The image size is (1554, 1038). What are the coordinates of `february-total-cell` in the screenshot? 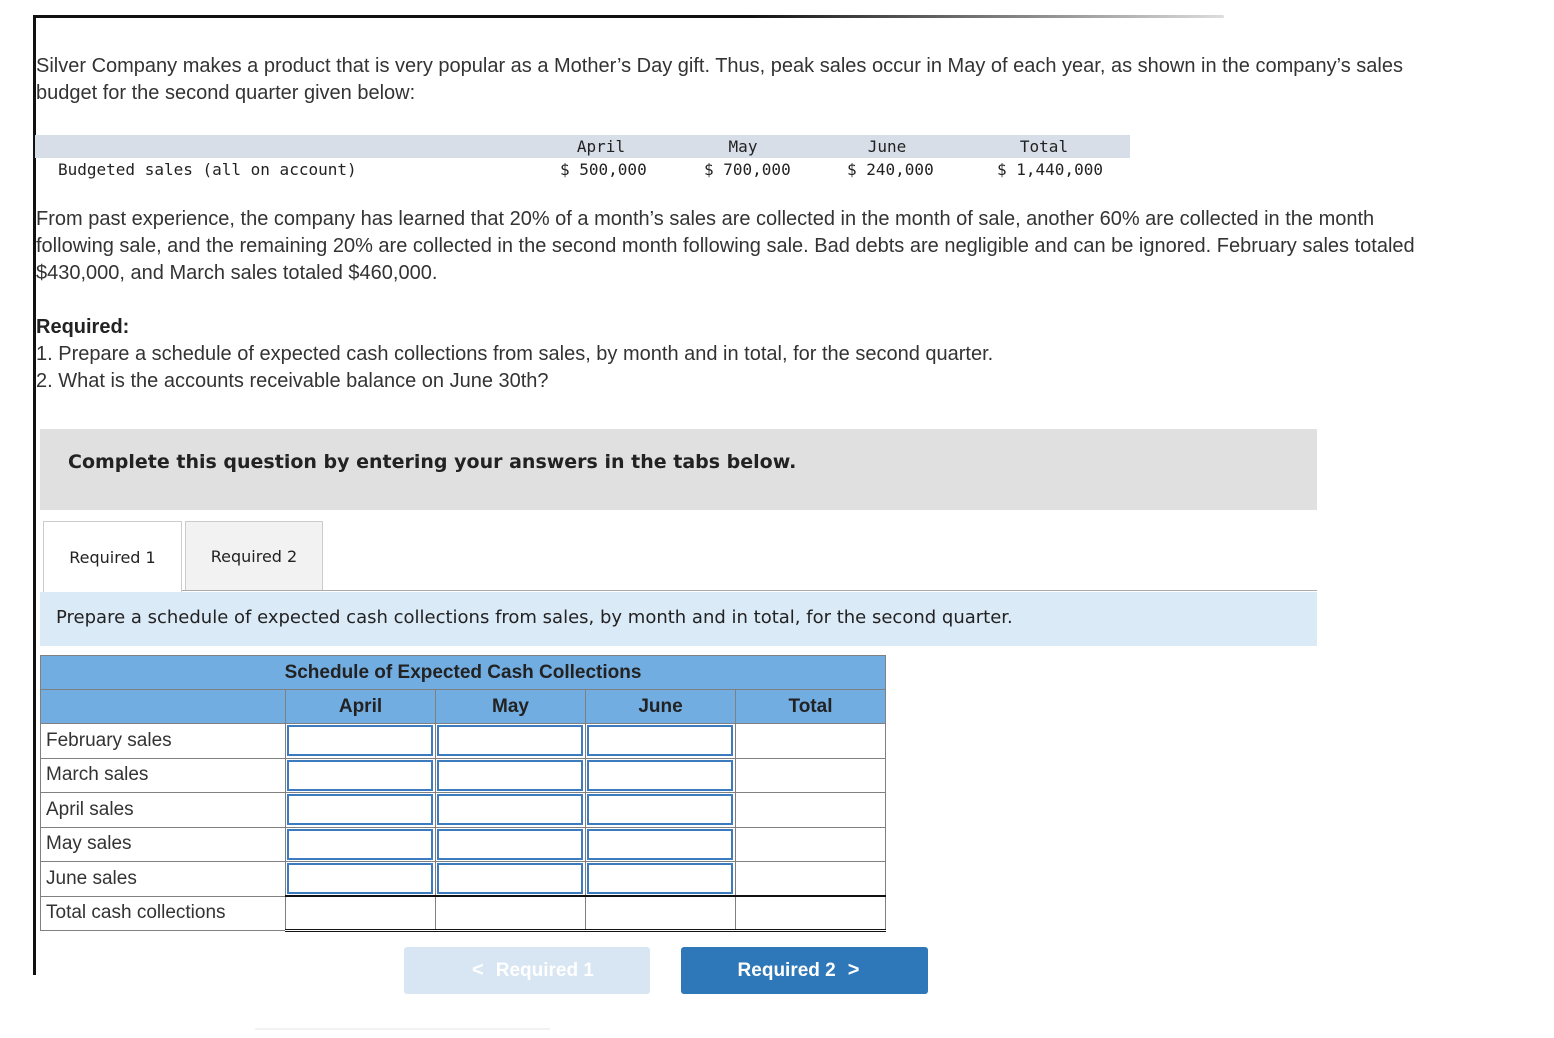 It's located at (810, 741).